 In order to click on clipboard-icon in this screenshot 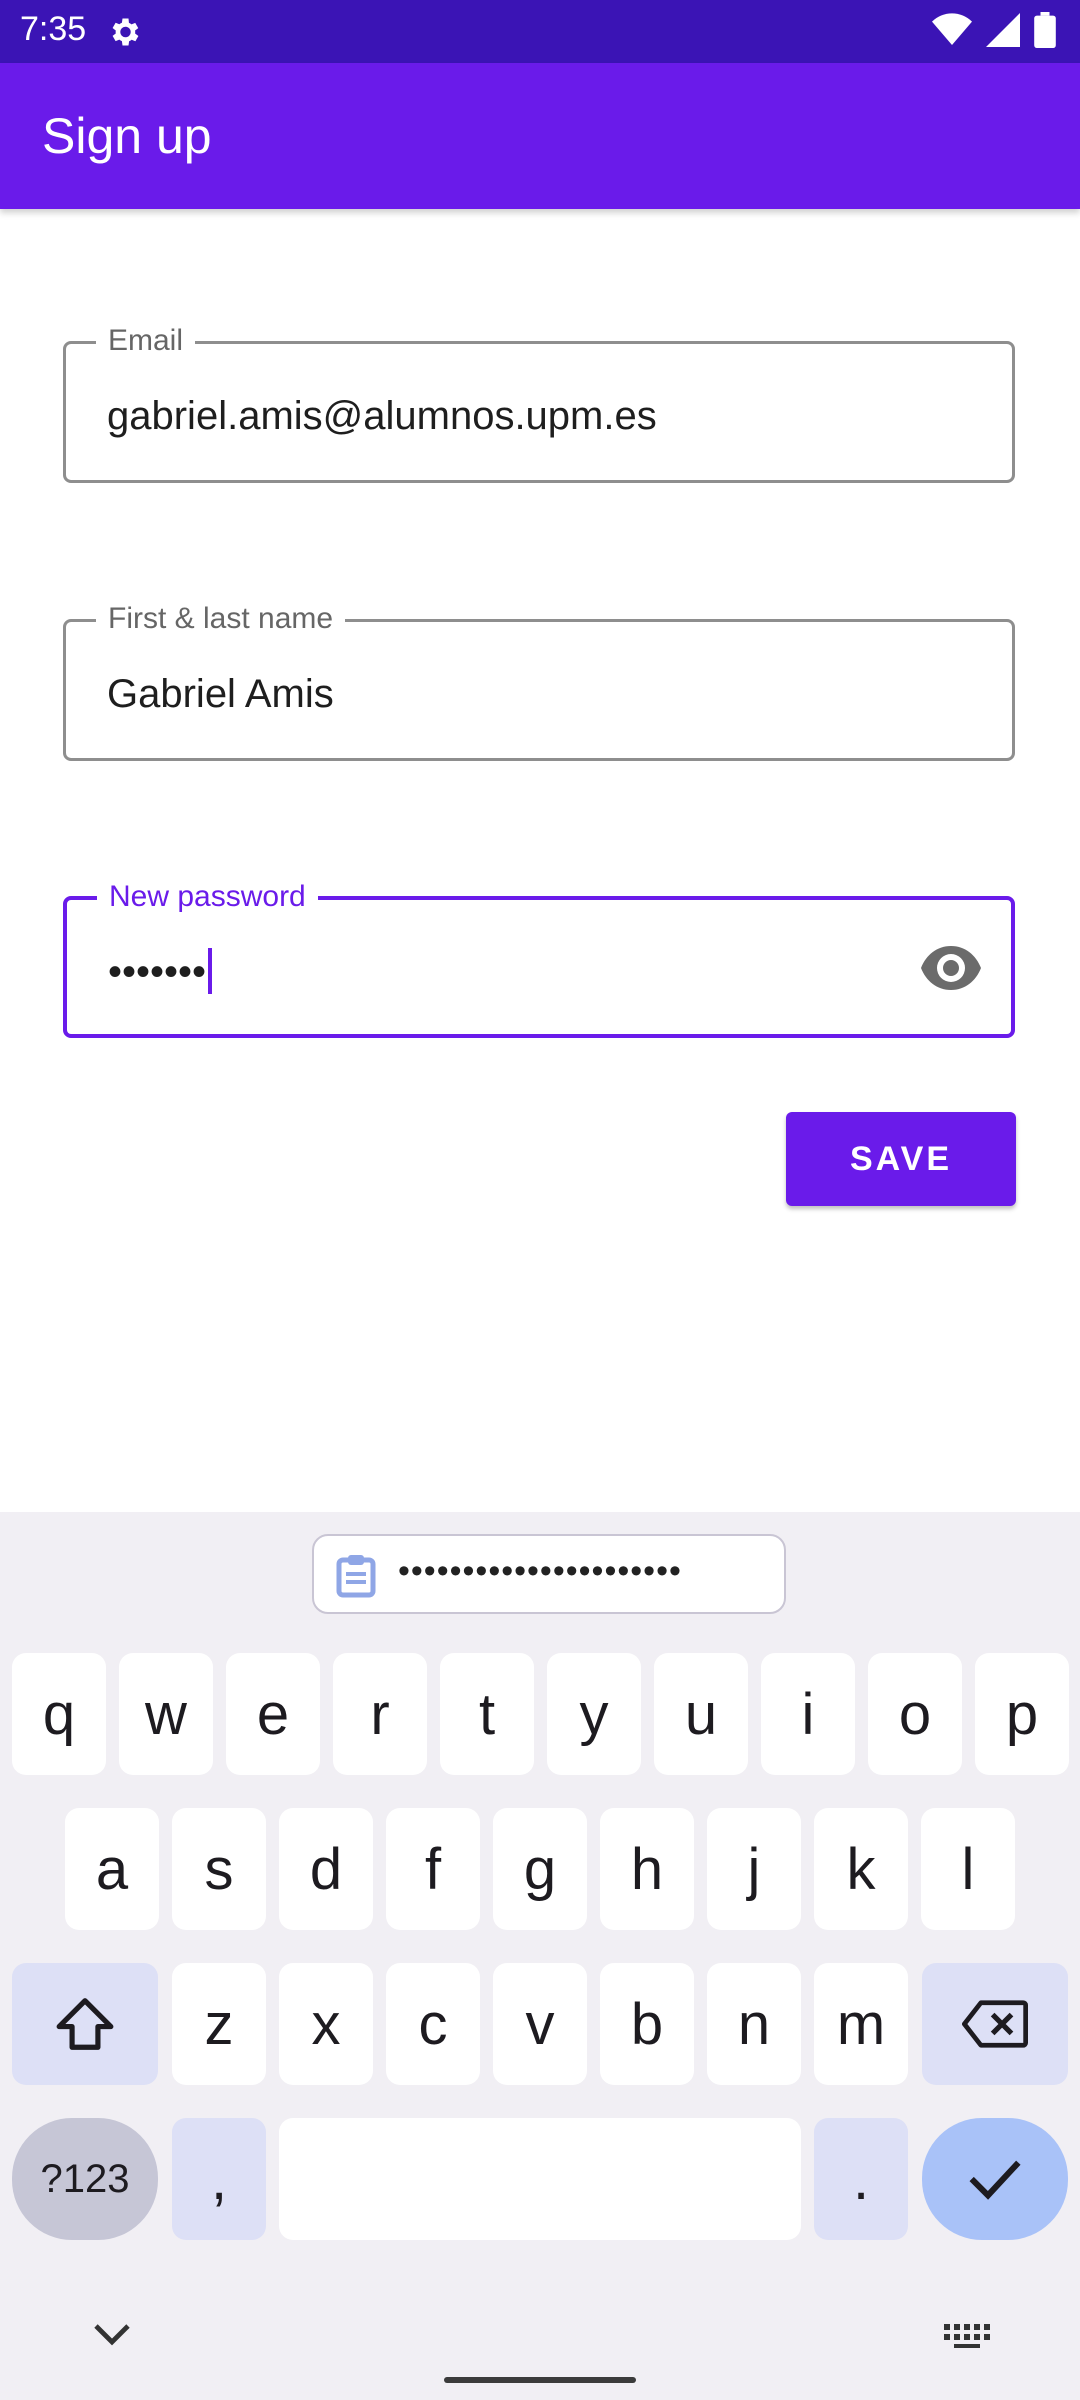, I will do `click(356, 1576)`.